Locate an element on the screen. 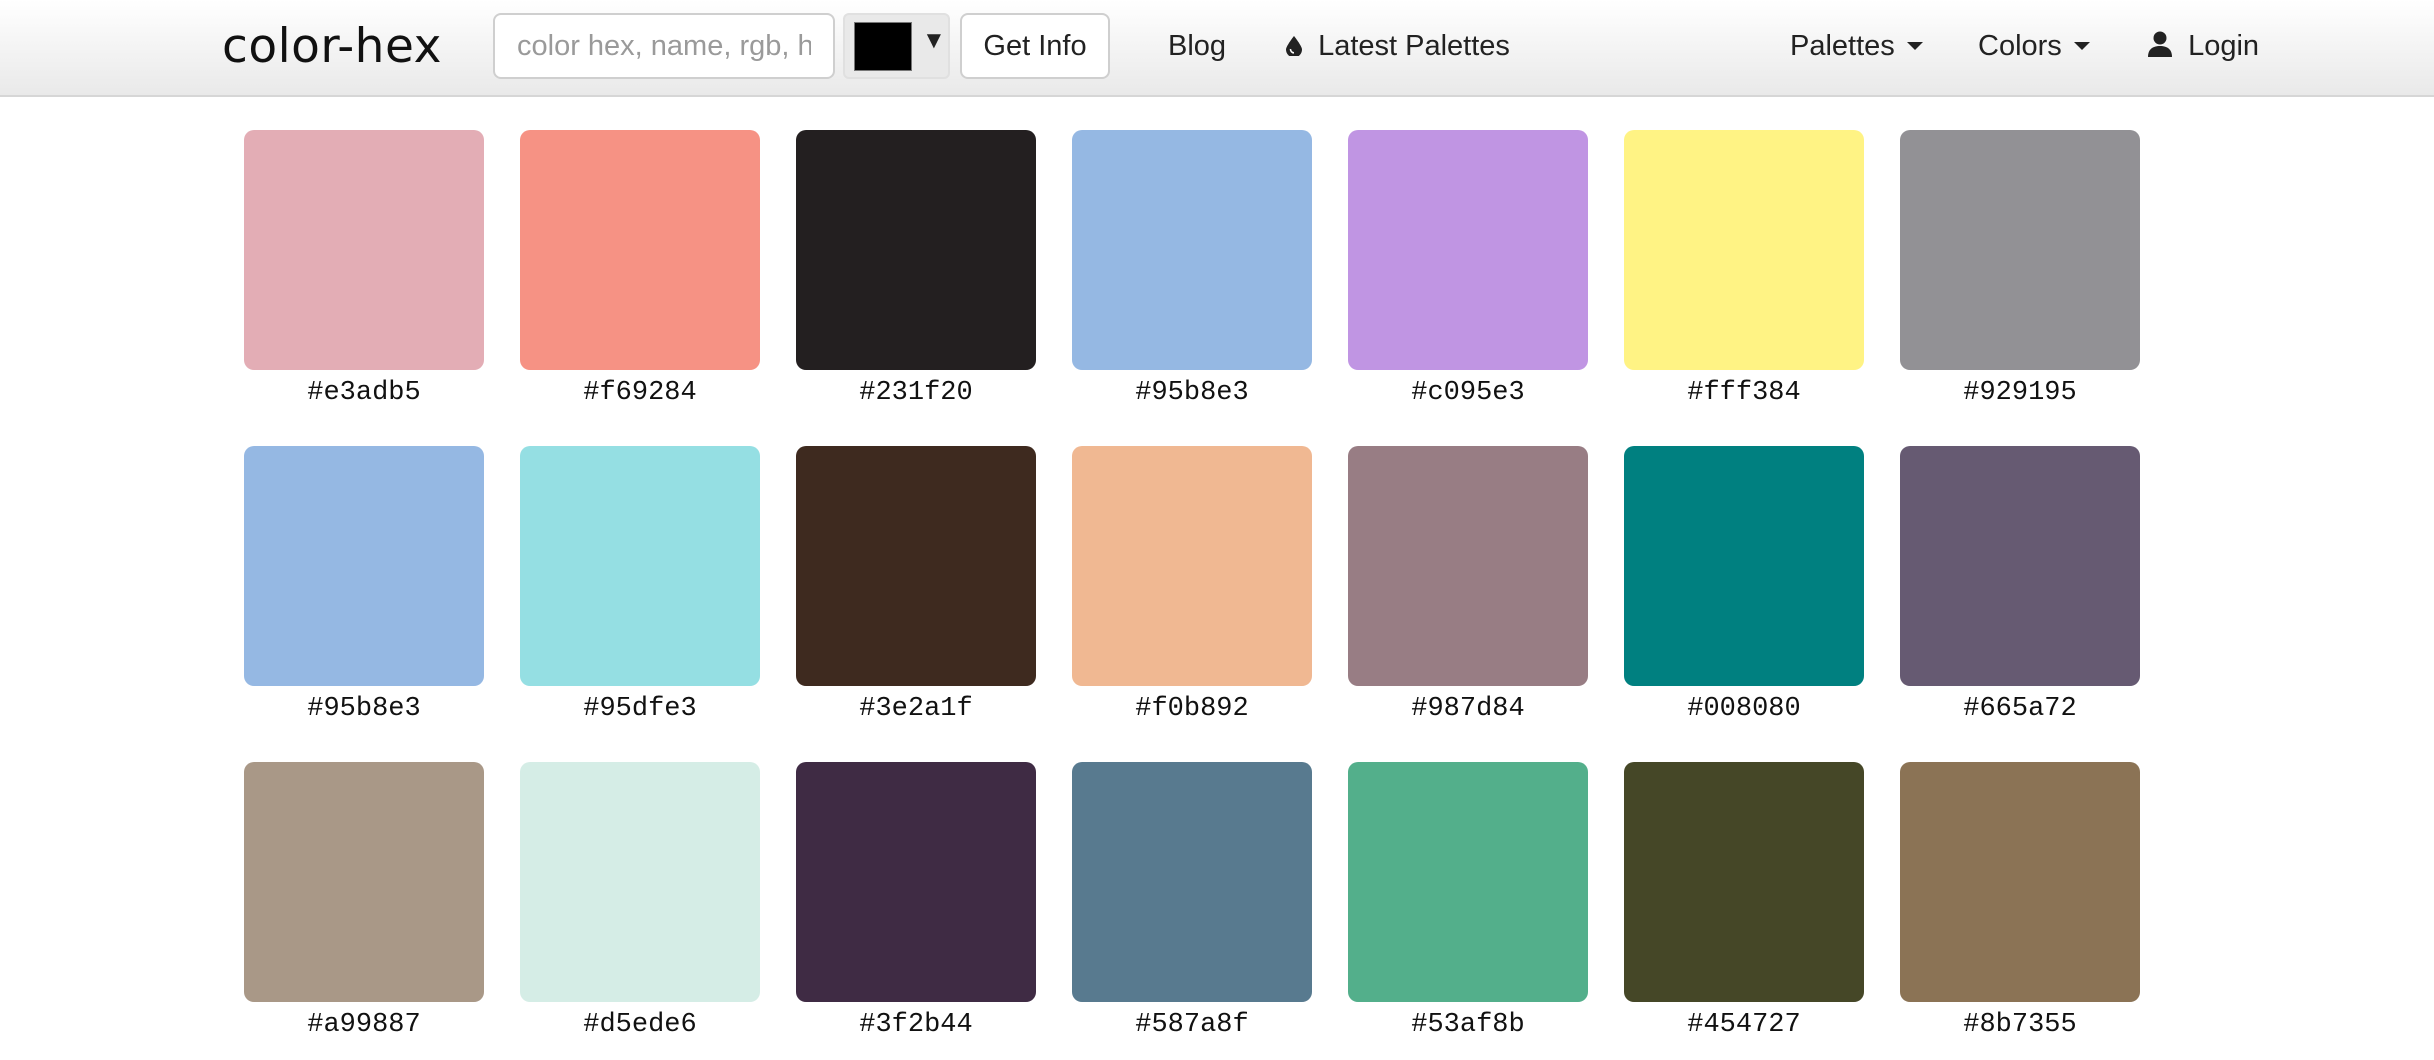 The width and height of the screenshot is (2434, 1060). color-hex-label: #a99887 is located at coordinates (364, 1025).